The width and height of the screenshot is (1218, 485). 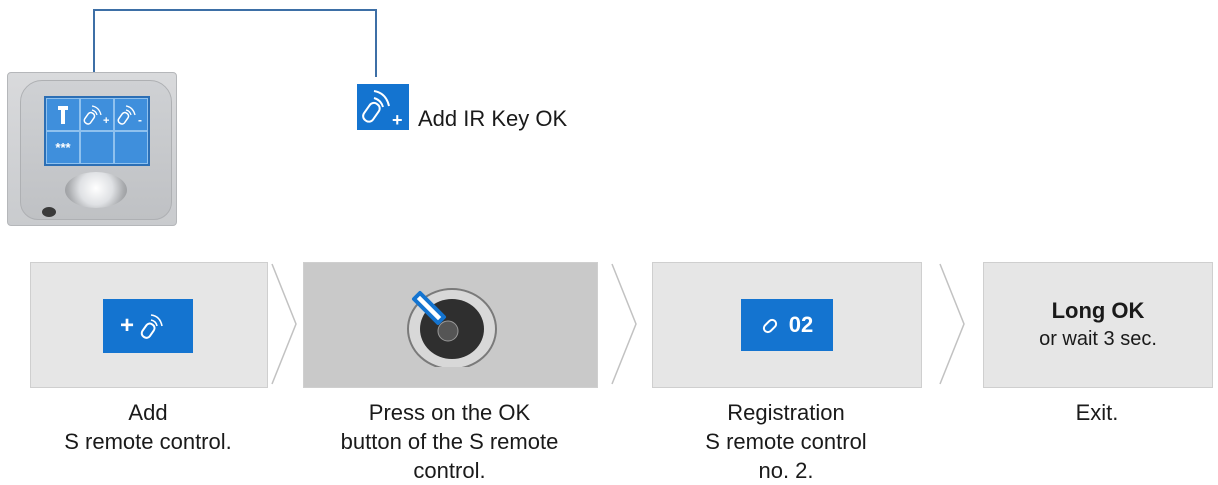 What do you see at coordinates (1098, 339) in the screenshot?
I see `exit-subtitle: or wait 3 sec.` at bounding box center [1098, 339].